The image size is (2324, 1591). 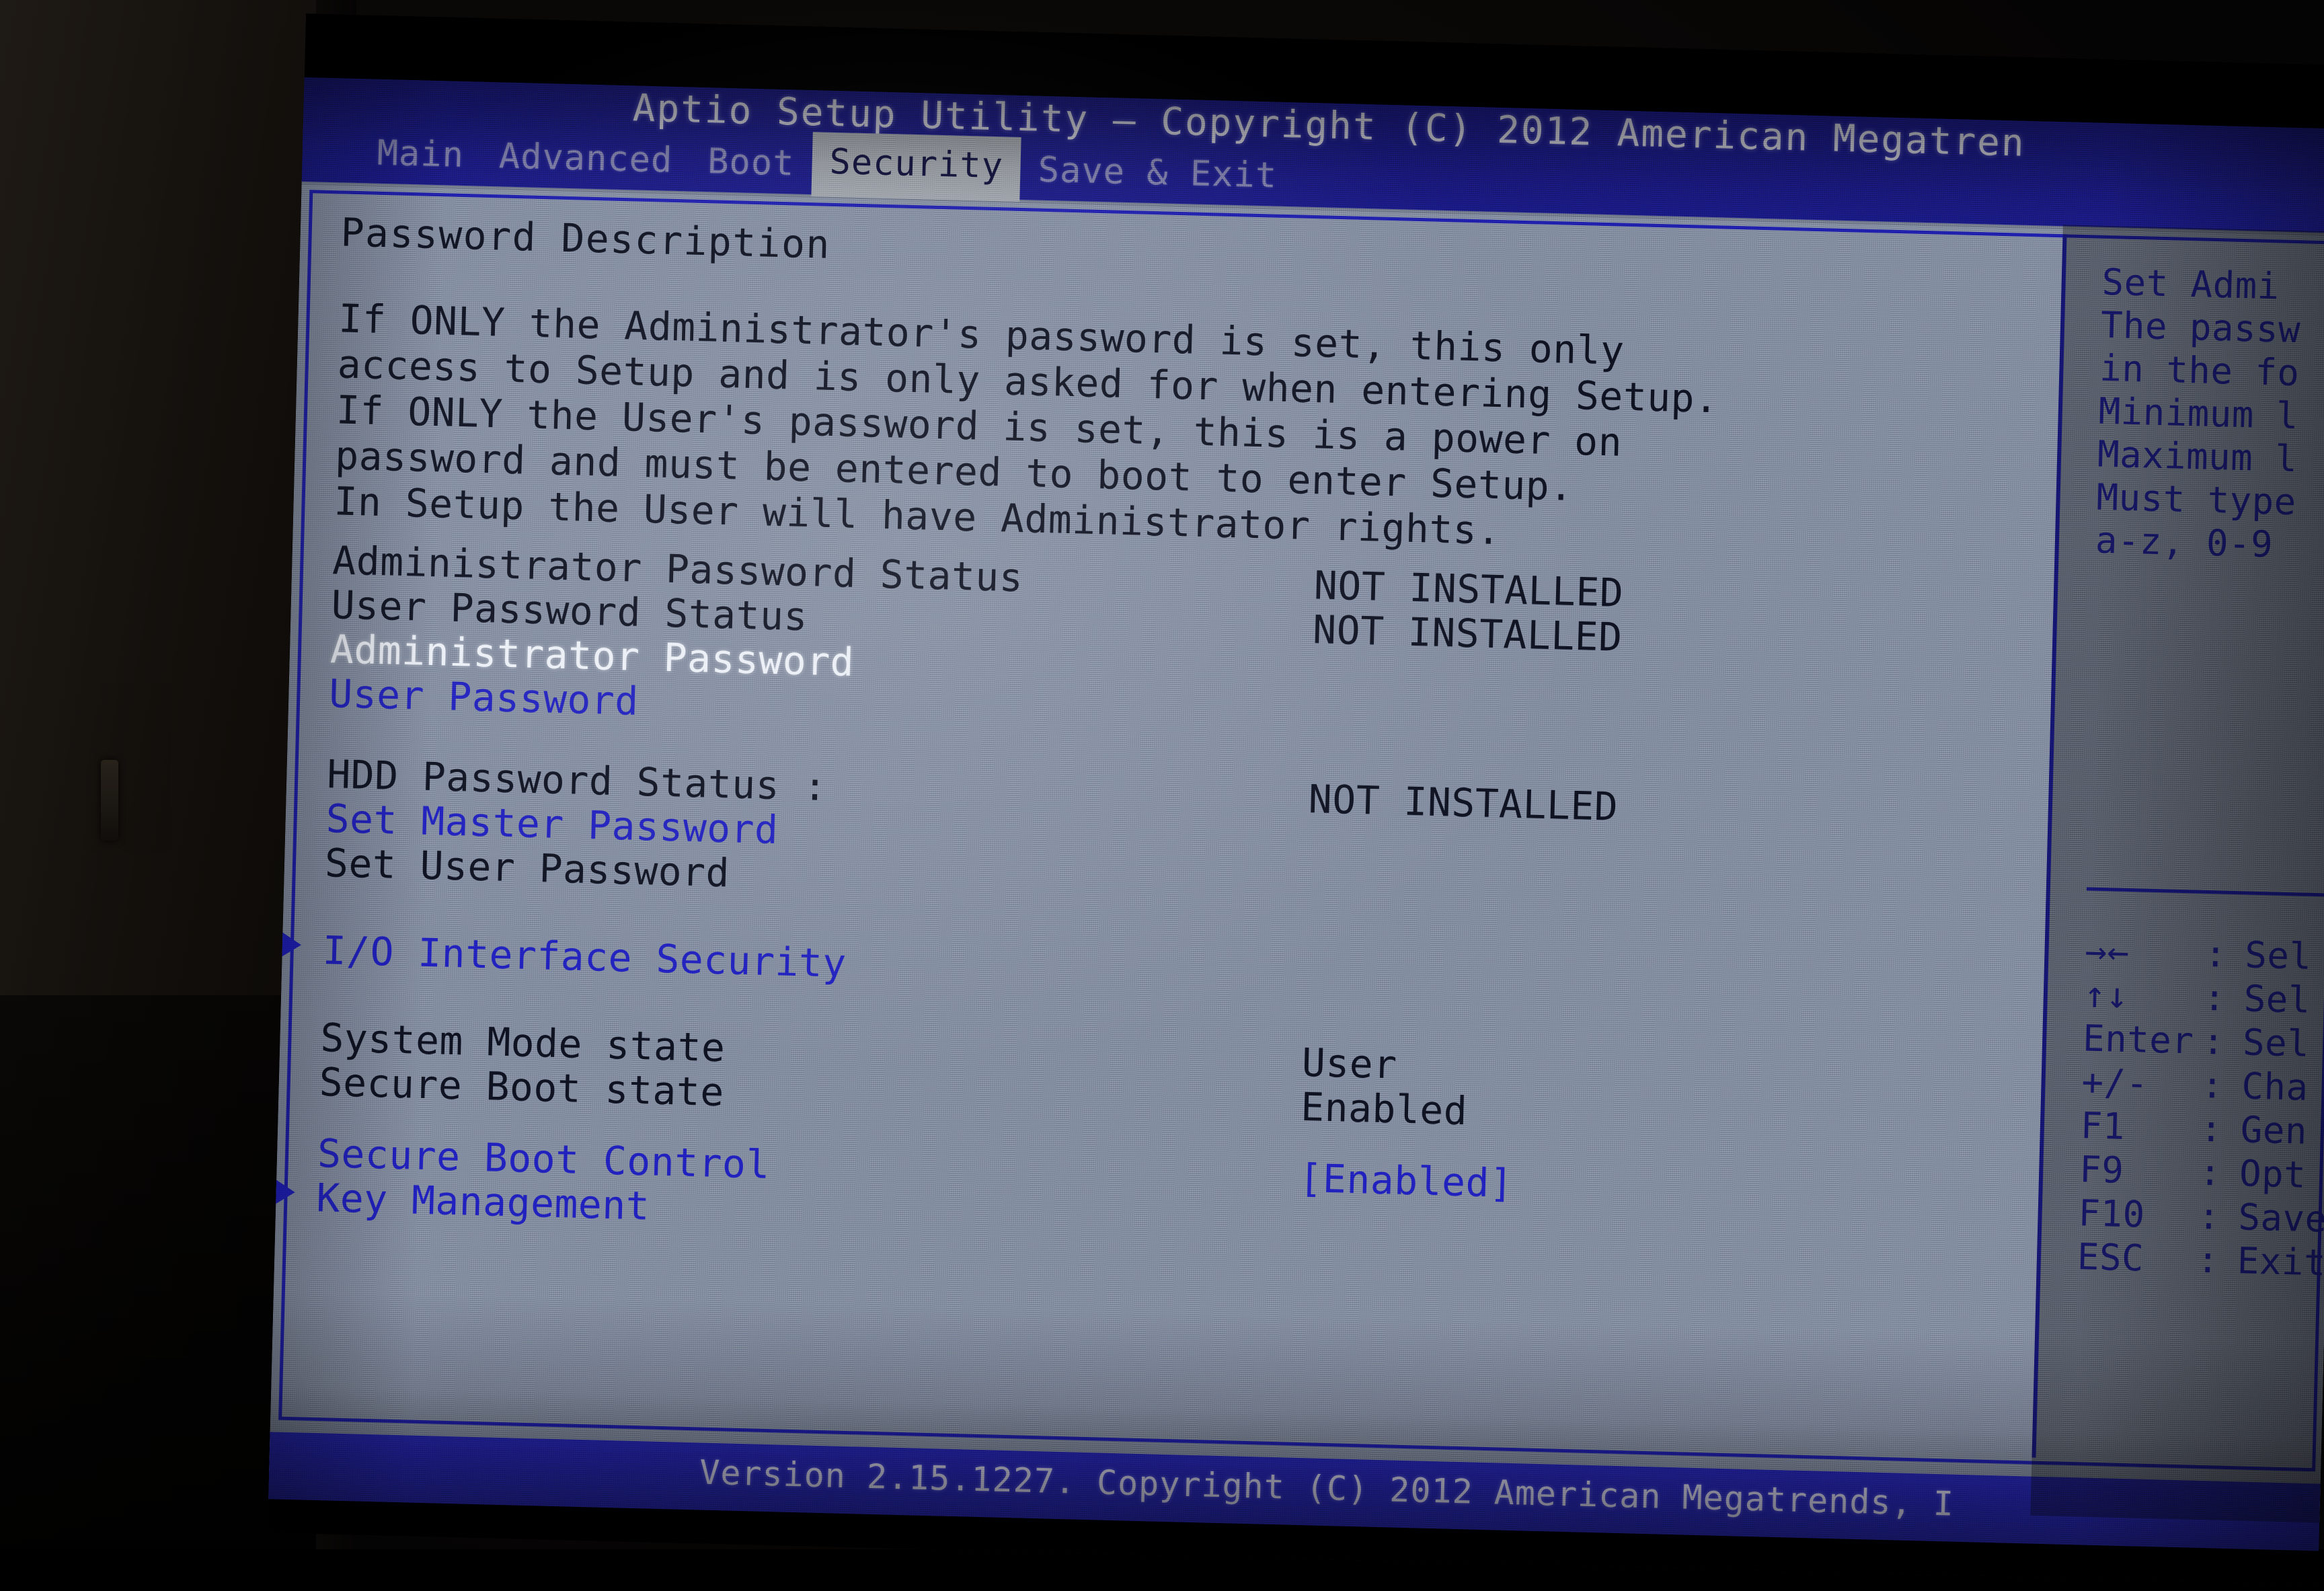 I want to click on bezel-notch, so click(x=109, y=800).